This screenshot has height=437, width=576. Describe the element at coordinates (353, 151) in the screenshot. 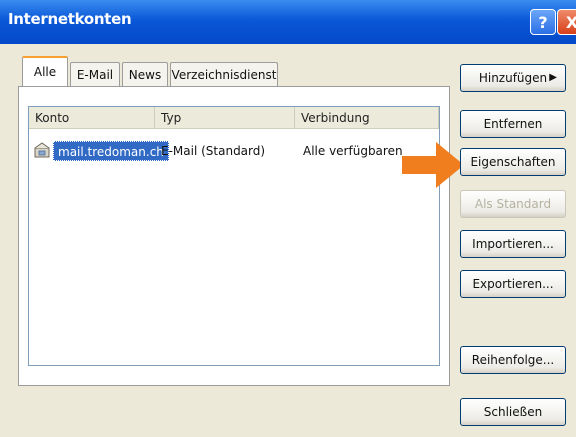

I see `account-connection: Alle verfügbaren` at that location.